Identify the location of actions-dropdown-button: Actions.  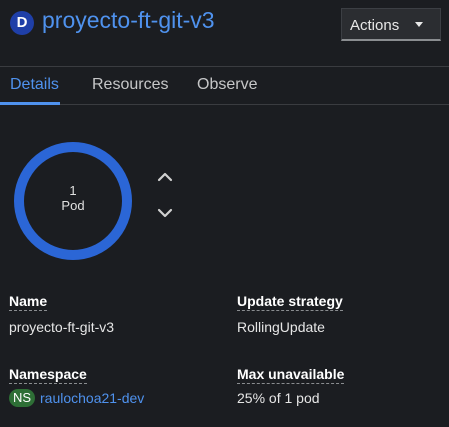
(391, 24).